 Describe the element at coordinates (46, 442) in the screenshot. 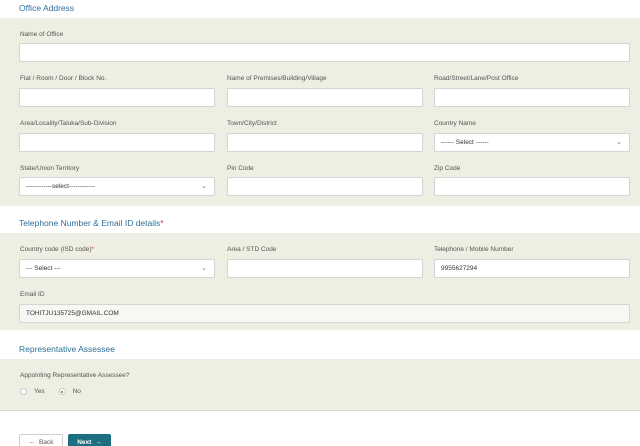

I see `back-button-label: Back` at that location.